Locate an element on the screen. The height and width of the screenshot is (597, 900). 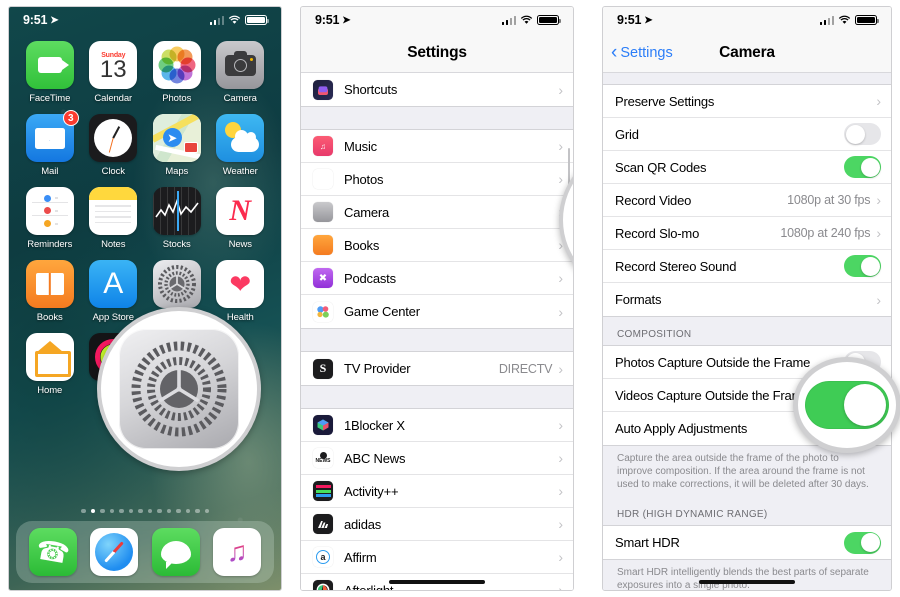
stocks-icon is located at coordinates (176, 211).